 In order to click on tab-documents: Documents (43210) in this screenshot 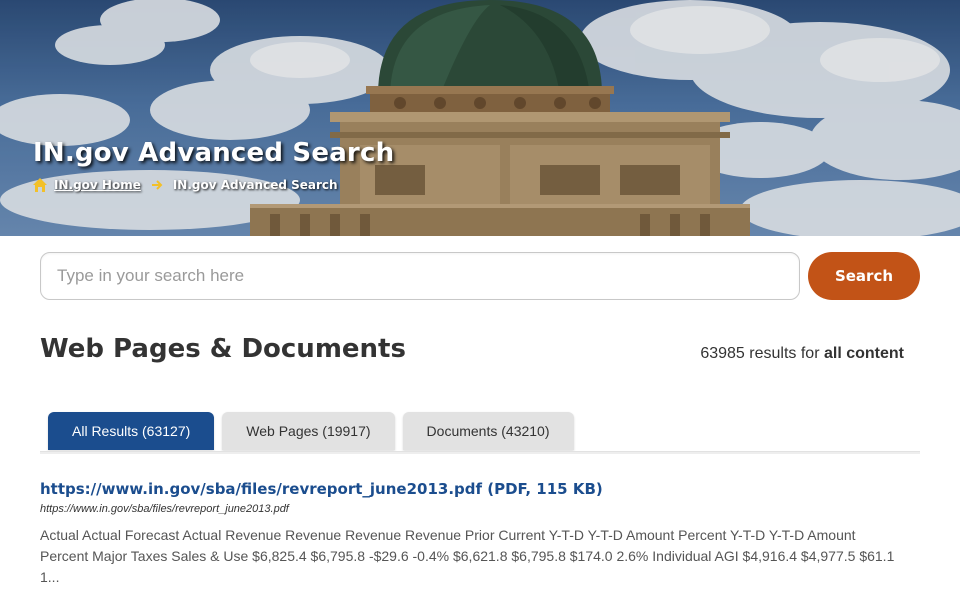, I will do `click(488, 431)`.